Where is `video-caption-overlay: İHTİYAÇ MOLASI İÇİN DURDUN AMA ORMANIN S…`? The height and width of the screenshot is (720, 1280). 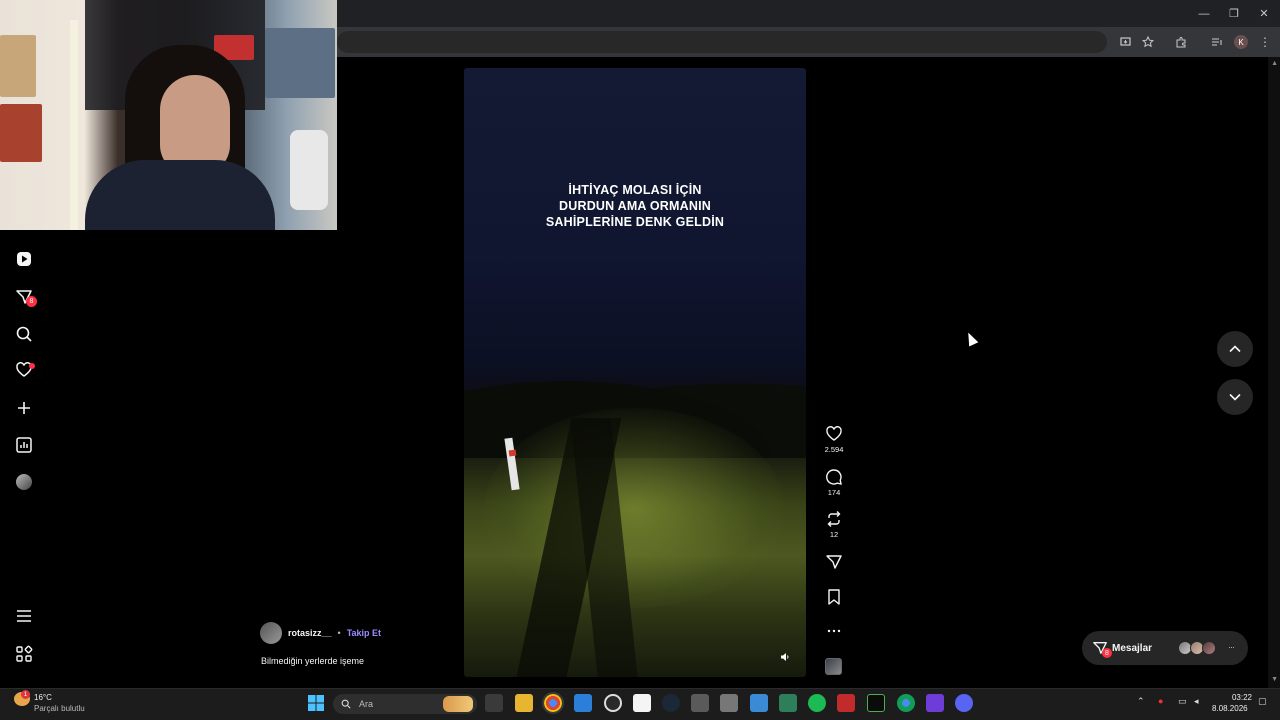 video-caption-overlay: İHTİYAÇ MOLASI İÇİN DURDUN AMA ORMANIN S… is located at coordinates (635, 206).